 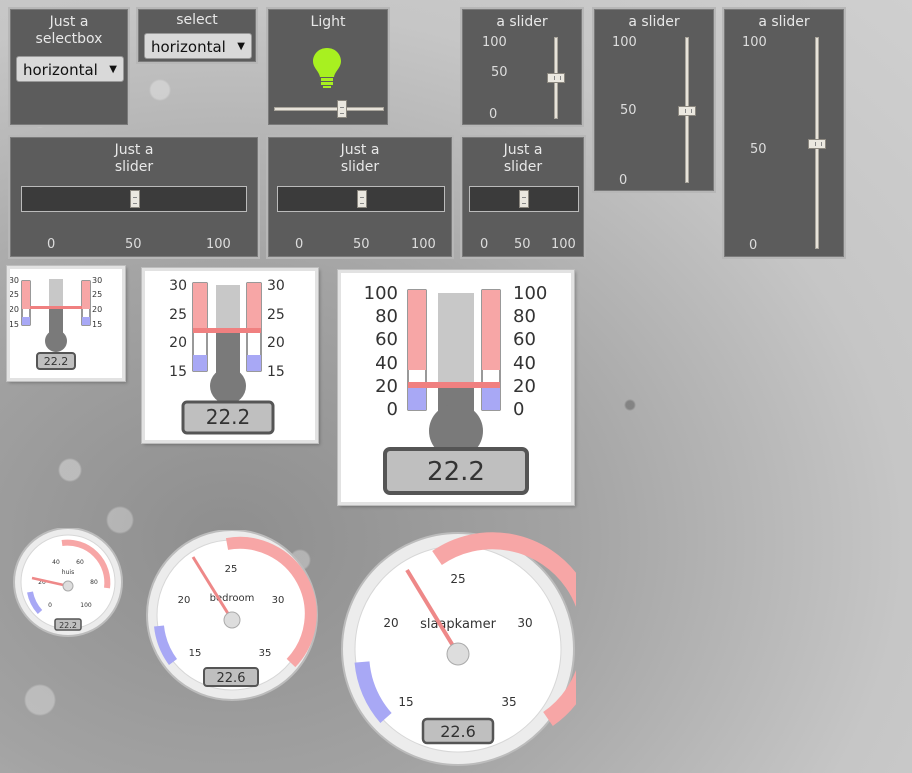 I want to click on tick-label: 60, so click(x=386, y=339).